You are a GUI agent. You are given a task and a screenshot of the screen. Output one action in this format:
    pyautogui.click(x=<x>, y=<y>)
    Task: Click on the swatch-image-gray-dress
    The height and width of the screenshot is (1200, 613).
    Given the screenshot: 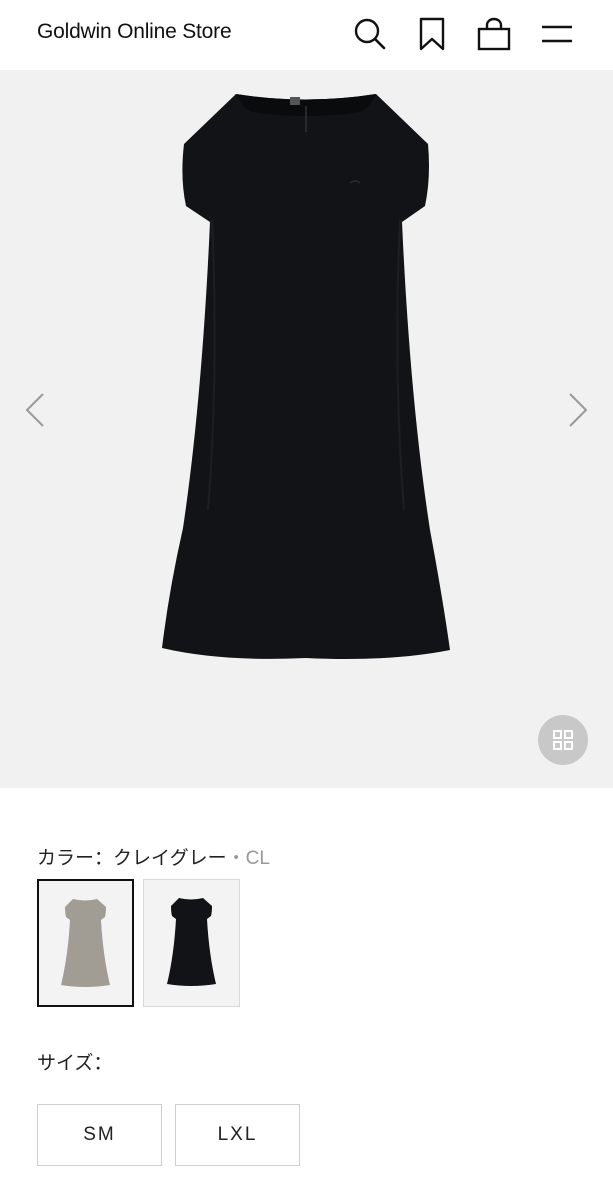 What is the action you would take?
    pyautogui.click(x=85, y=943)
    